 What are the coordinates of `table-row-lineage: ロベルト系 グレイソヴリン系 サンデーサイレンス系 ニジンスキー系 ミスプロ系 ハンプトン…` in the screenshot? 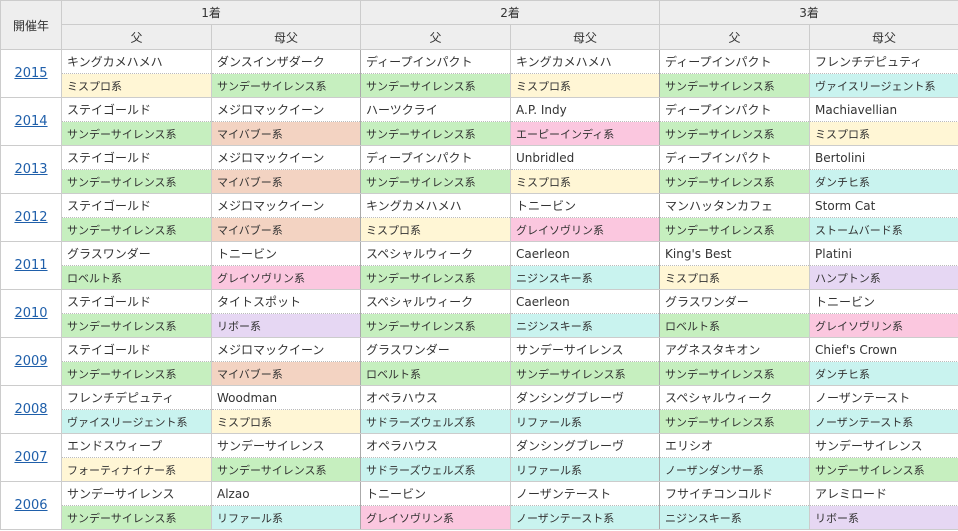 It's located at (479, 277).